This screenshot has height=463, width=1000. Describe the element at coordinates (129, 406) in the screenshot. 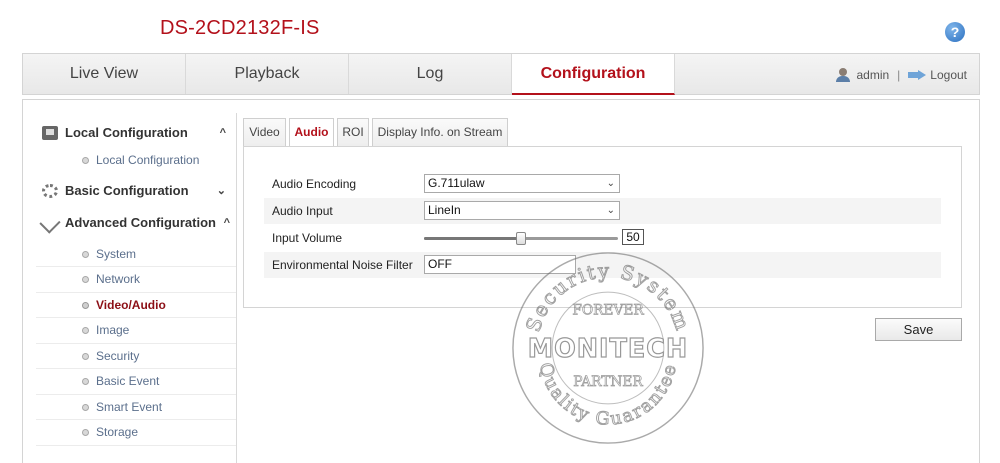

I see `sidebar-item-label: Smart Event` at that location.